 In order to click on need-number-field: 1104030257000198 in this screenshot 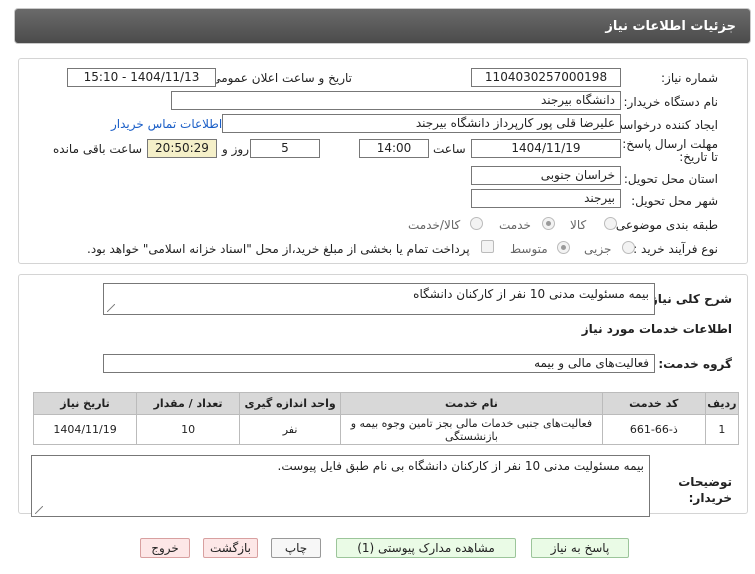, I will do `click(546, 77)`.